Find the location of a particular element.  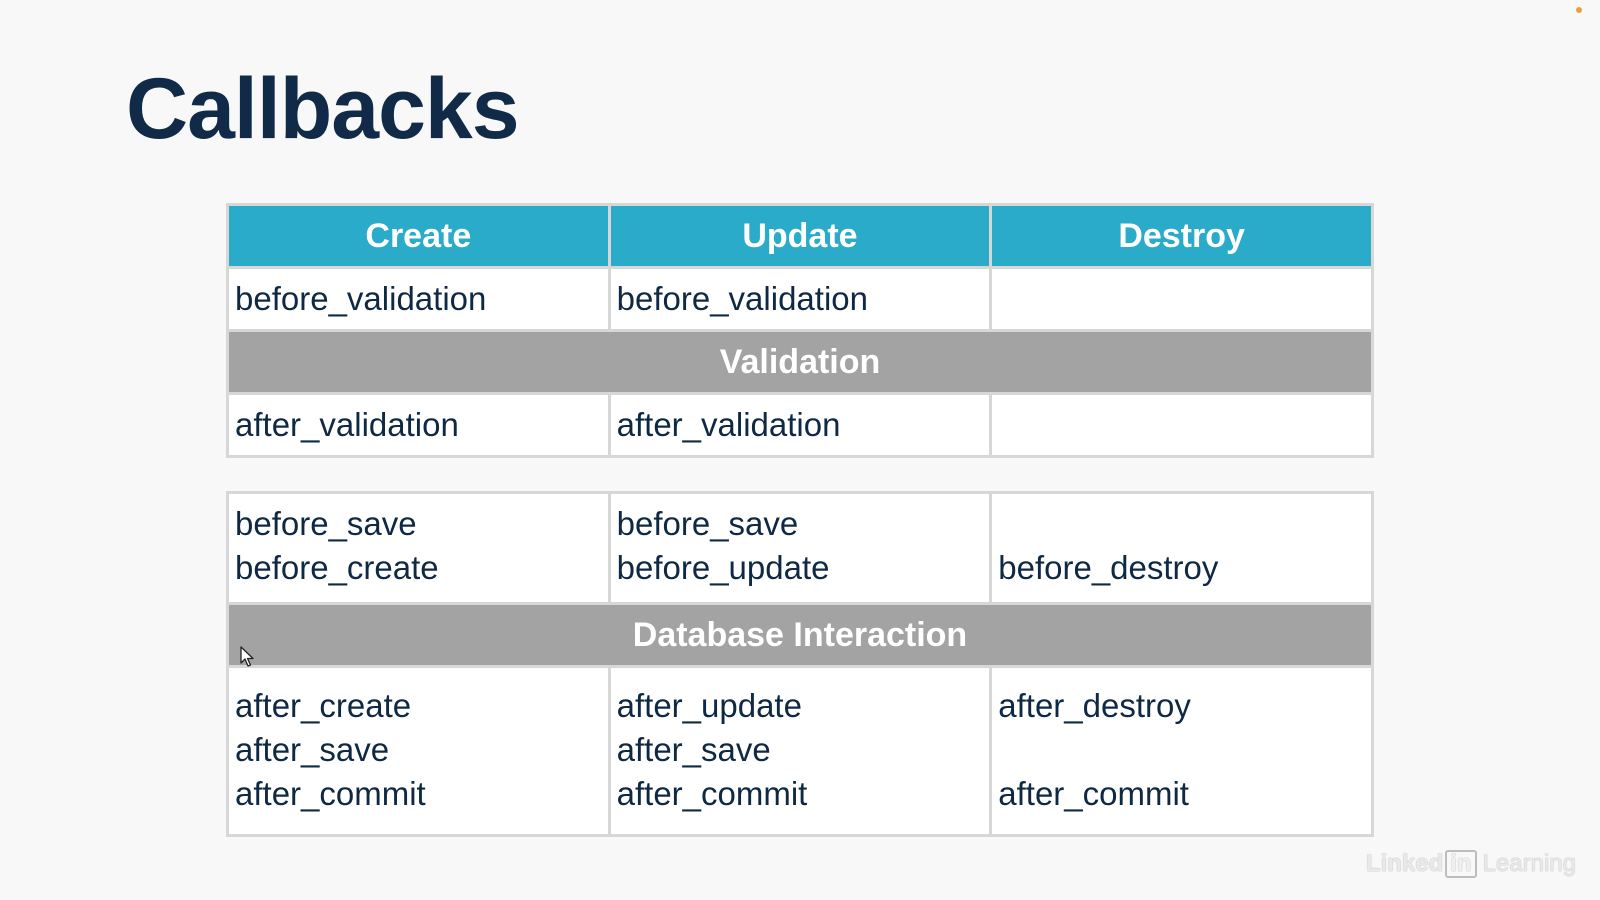

recording-dot-icon is located at coordinates (1579, 10).